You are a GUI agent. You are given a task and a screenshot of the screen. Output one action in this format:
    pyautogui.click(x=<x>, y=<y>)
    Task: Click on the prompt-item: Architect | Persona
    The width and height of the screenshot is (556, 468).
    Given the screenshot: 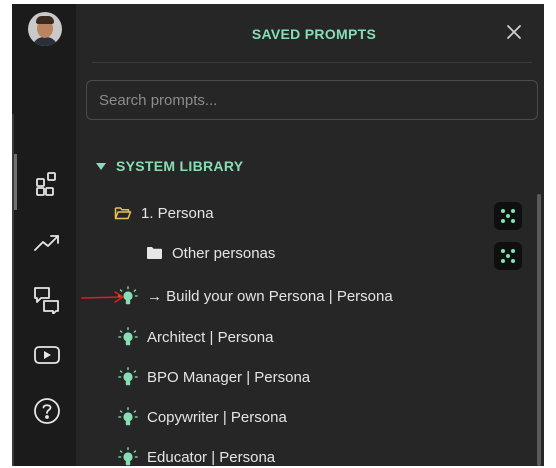 What is the action you would take?
    pyautogui.click(x=195, y=337)
    